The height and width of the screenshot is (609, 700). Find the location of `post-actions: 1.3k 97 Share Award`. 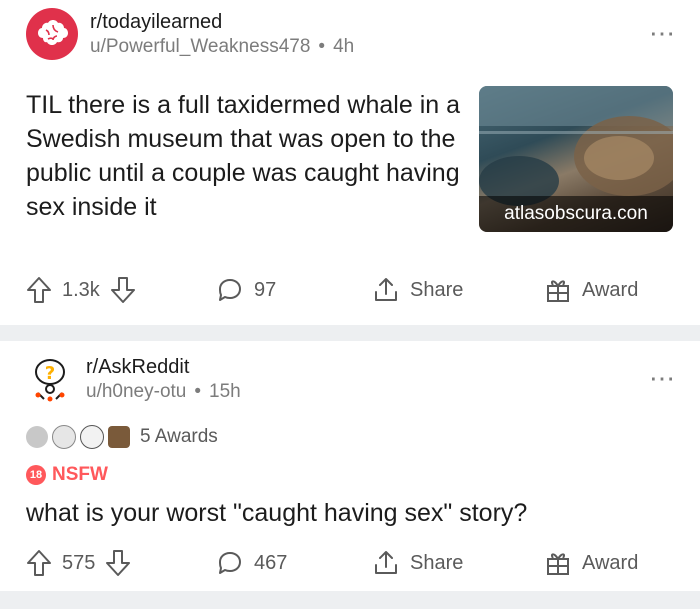

post-actions: 1.3k 97 Share Award is located at coordinates (350, 290).